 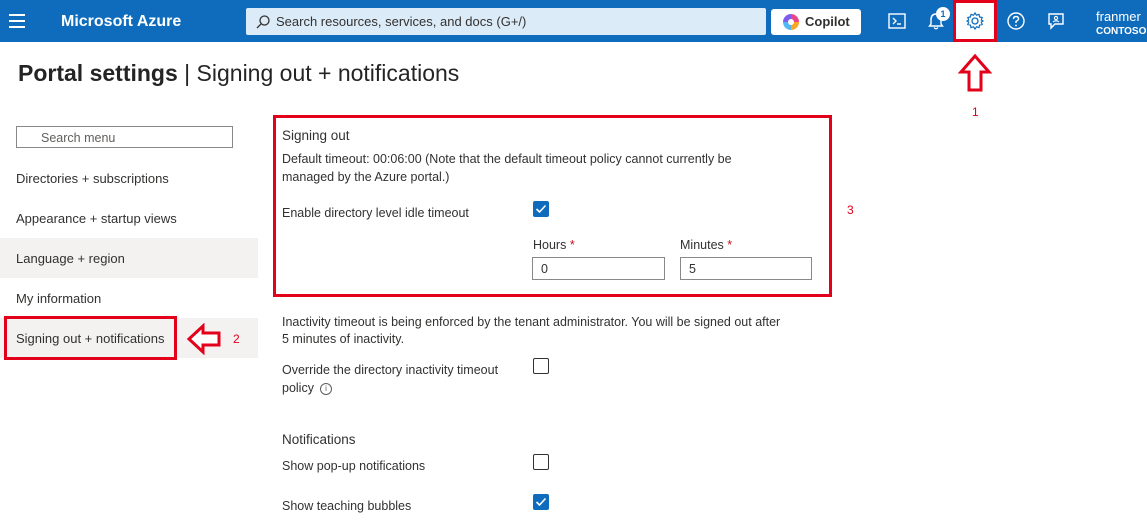 I want to click on user-name: franmer, so click(x=1118, y=16).